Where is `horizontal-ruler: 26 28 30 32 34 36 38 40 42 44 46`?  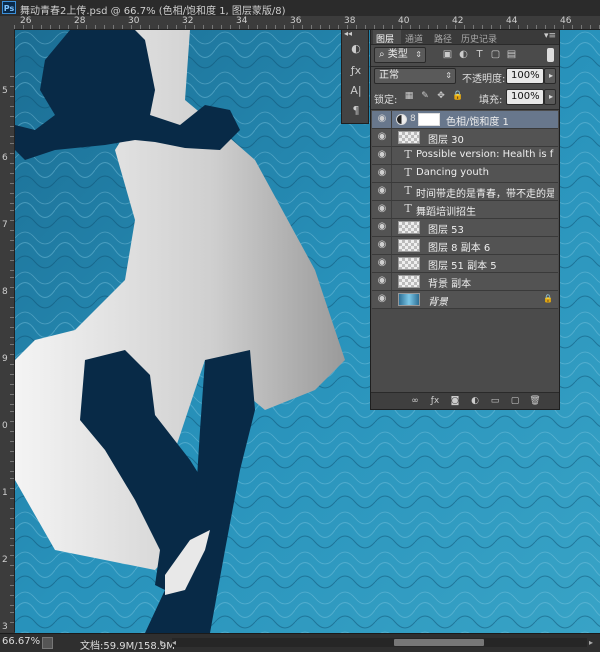 horizontal-ruler: 26 28 30 32 34 36 38 40 42 44 46 is located at coordinates (307, 23).